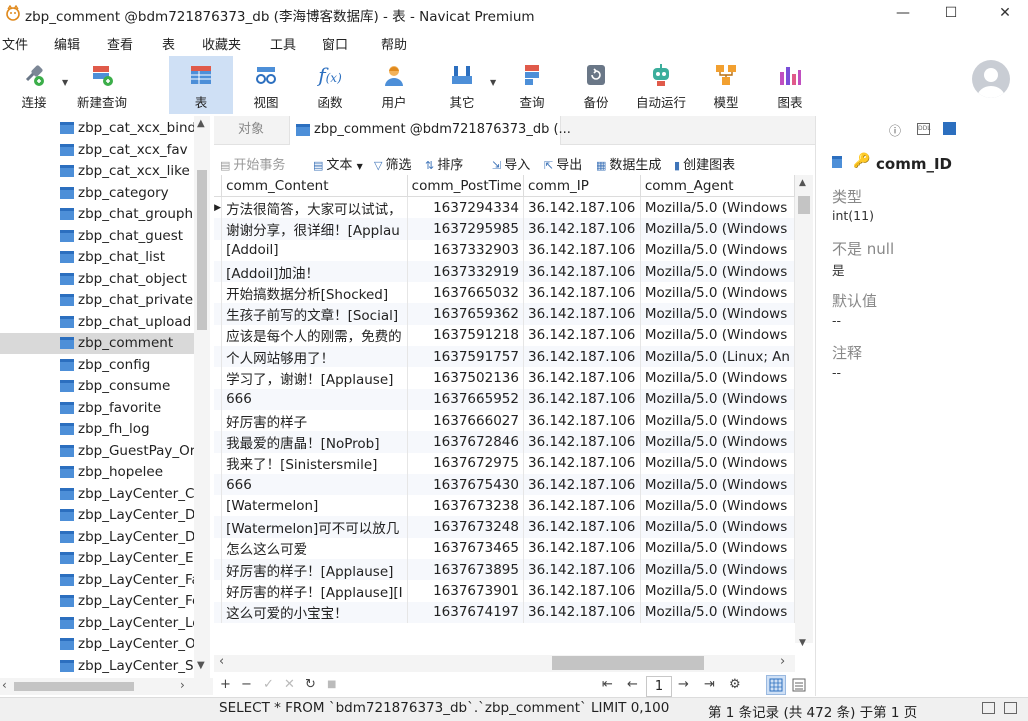  What do you see at coordinates (628, 663) in the screenshot?
I see `grid-hscroll-thumb` at bounding box center [628, 663].